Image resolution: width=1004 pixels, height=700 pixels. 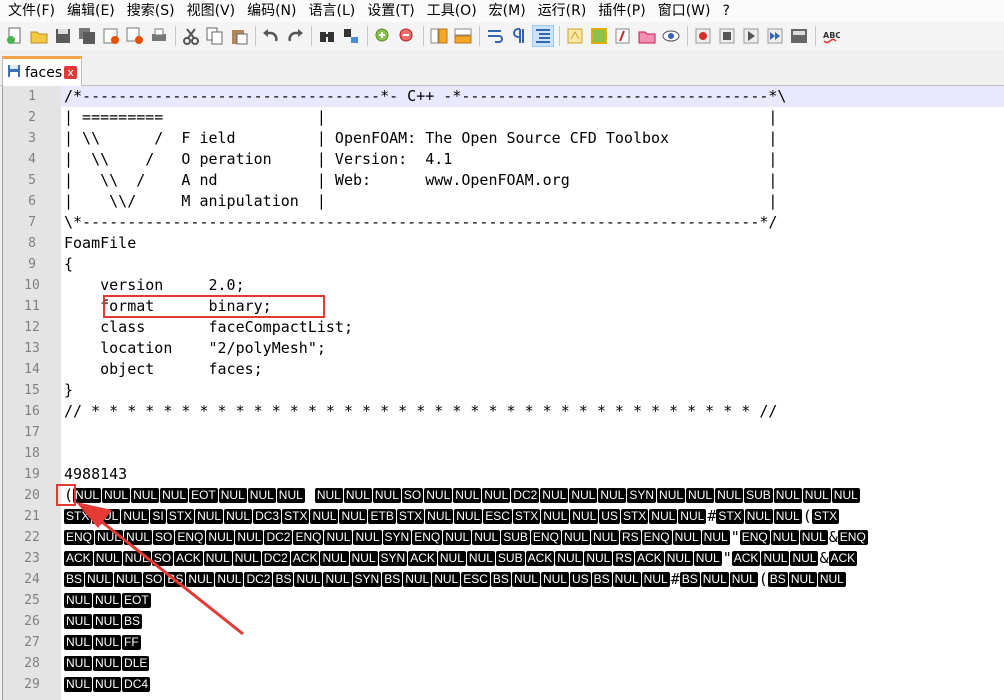 What do you see at coordinates (32, 600) in the screenshot?
I see `line-number: 25` at bounding box center [32, 600].